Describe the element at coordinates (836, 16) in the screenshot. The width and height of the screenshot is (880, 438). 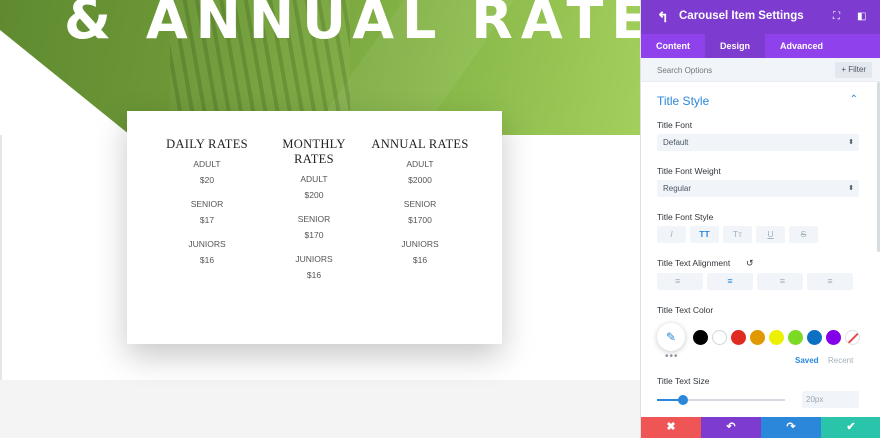
I see `expand-icon: ⛶` at that location.